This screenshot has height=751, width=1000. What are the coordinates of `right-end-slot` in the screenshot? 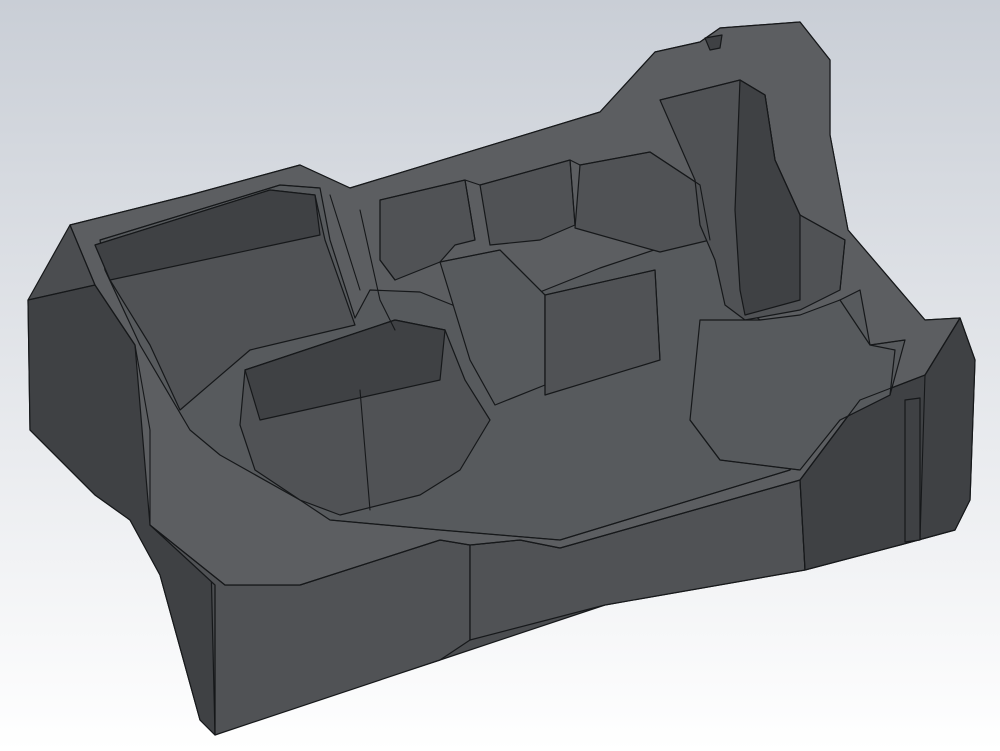 It's located at (912, 470).